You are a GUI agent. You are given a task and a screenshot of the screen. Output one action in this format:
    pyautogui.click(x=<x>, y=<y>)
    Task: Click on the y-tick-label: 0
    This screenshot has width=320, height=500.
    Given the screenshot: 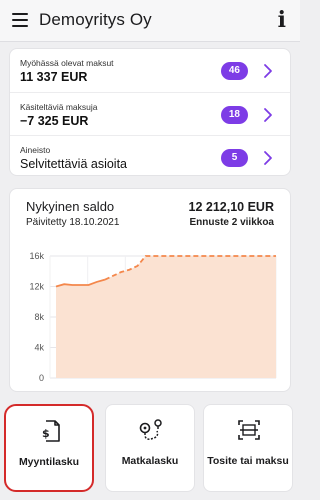 What is the action you would take?
    pyautogui.click(x=41, y=378)
    